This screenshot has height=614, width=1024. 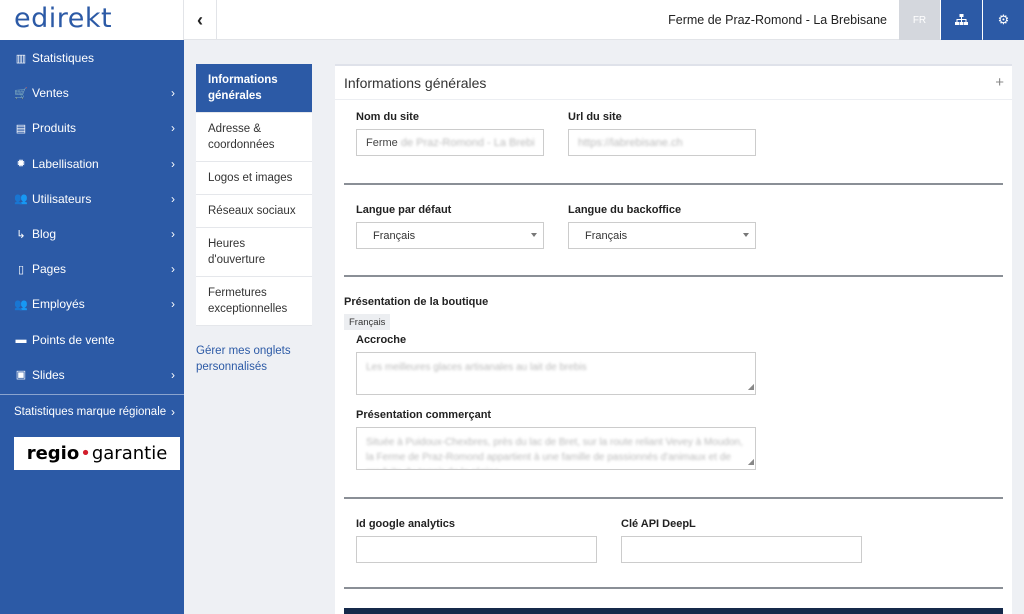 I want to click on tab-informations-generales: Informations générales, so click(x=254, y=88).